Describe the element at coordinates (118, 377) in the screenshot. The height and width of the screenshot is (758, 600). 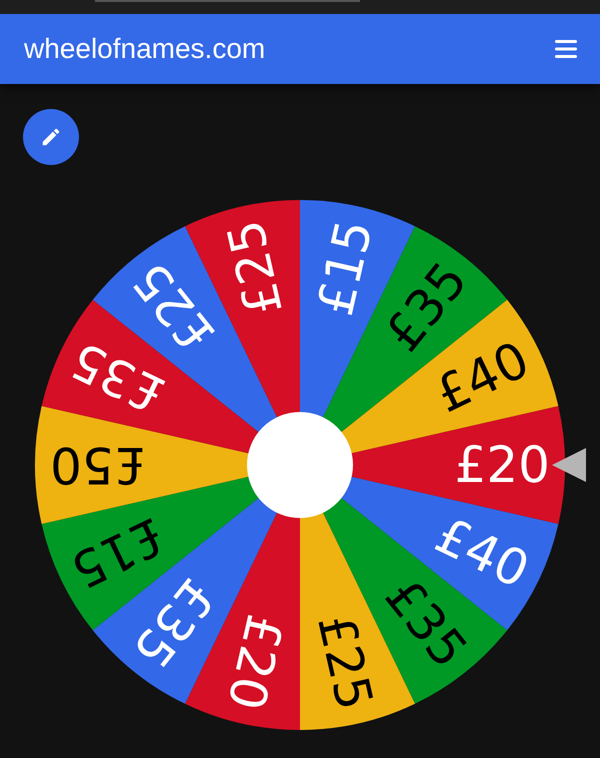
I see `segment-label: £35` at that location.